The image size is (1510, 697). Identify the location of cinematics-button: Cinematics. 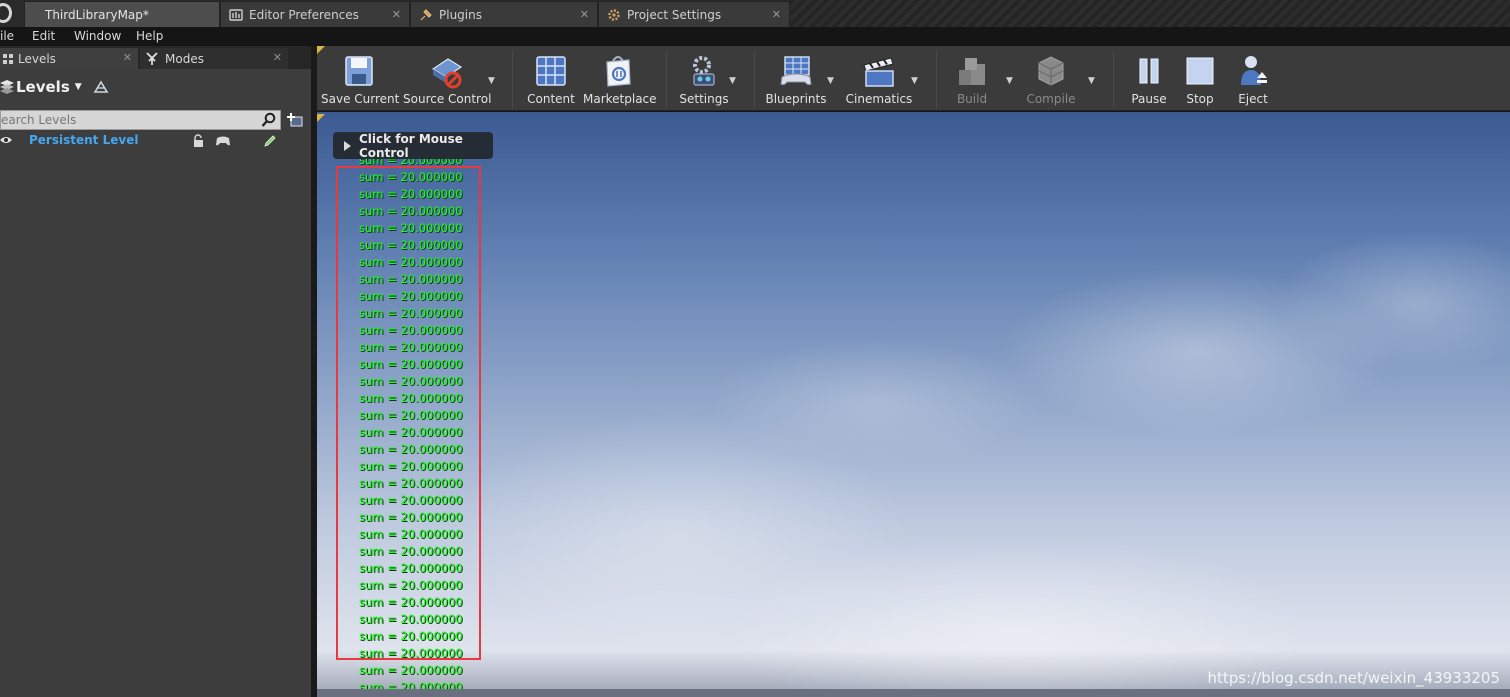
(879, 79).